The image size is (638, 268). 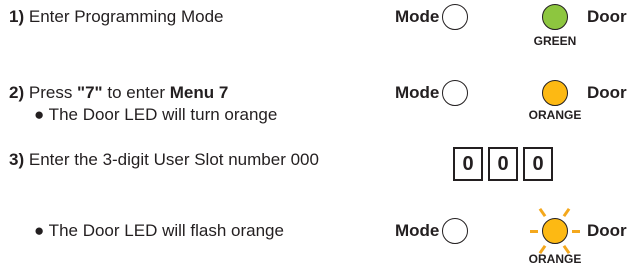 I want to click on flash-ray-right, so click(x=576, y=231).